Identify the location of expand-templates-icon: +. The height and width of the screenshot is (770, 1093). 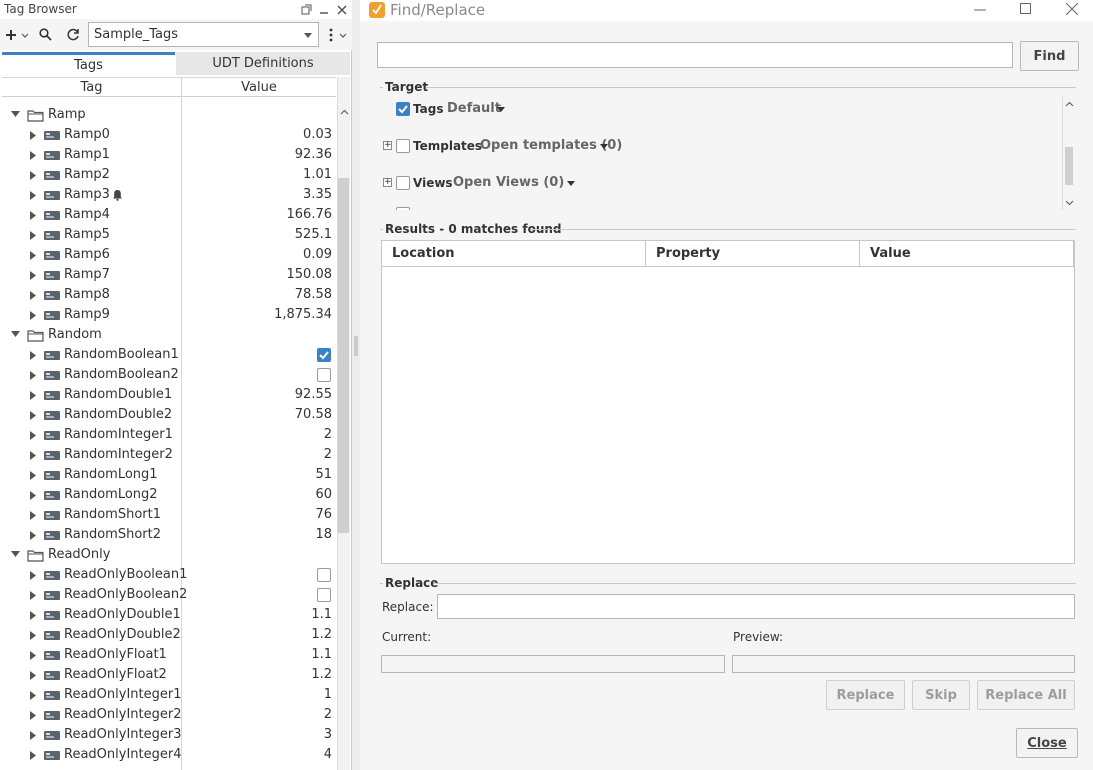
(387, 145).